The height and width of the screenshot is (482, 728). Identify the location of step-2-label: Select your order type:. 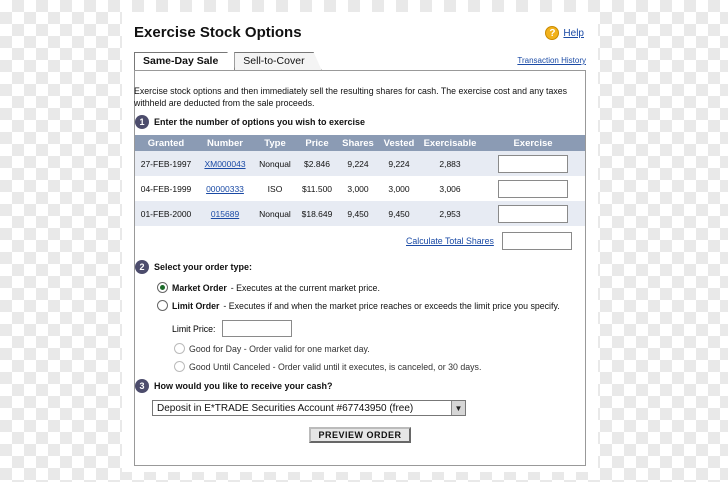
(203, 267).